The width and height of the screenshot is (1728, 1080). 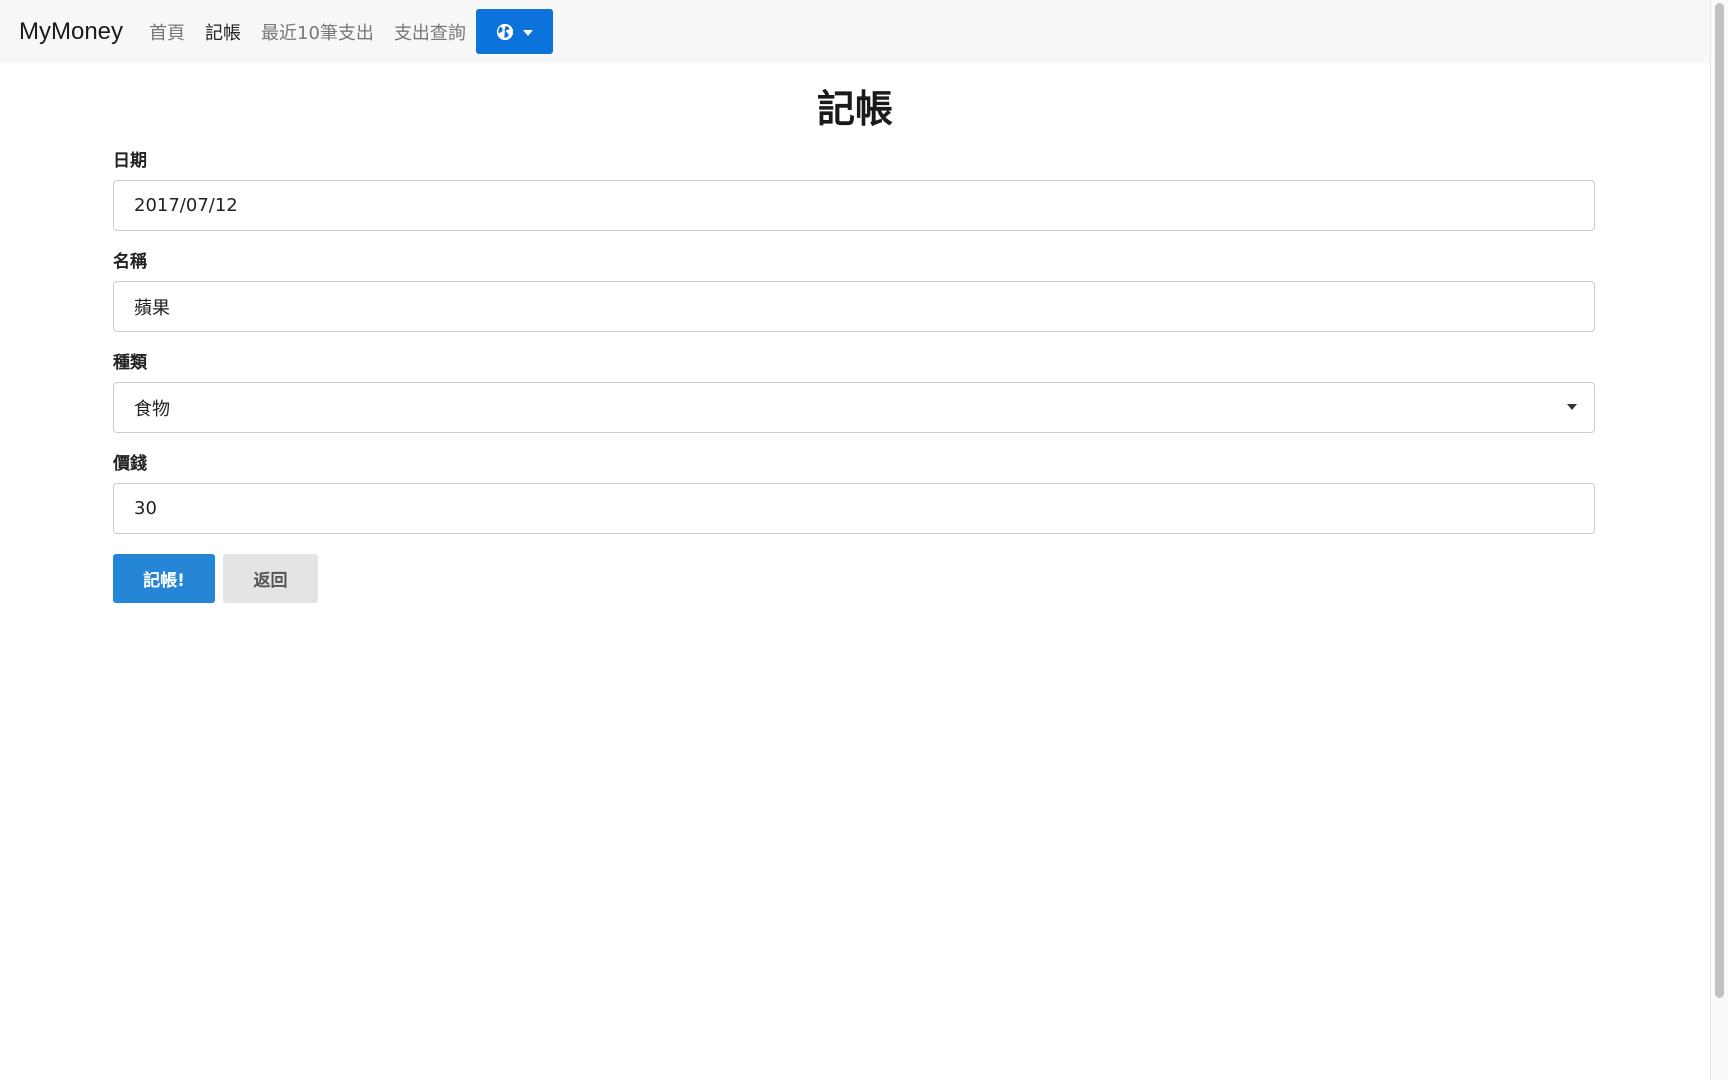 What do you see at coordinates (152, 409) in the screenshot?
I see `category-selected-value: 食物` at bounding box center [152, 409].